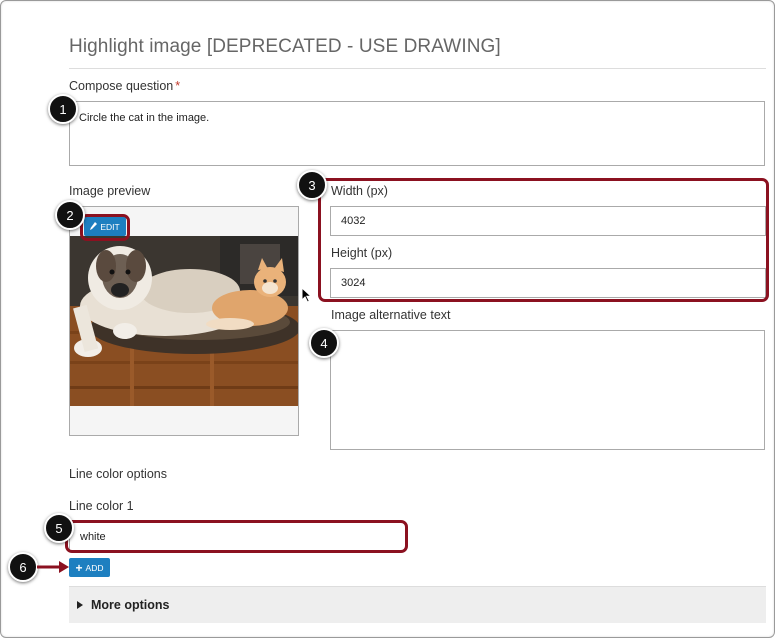 The height and width of the screenshot is (638, 775). I want to click on title-divider, so click(417, 68).